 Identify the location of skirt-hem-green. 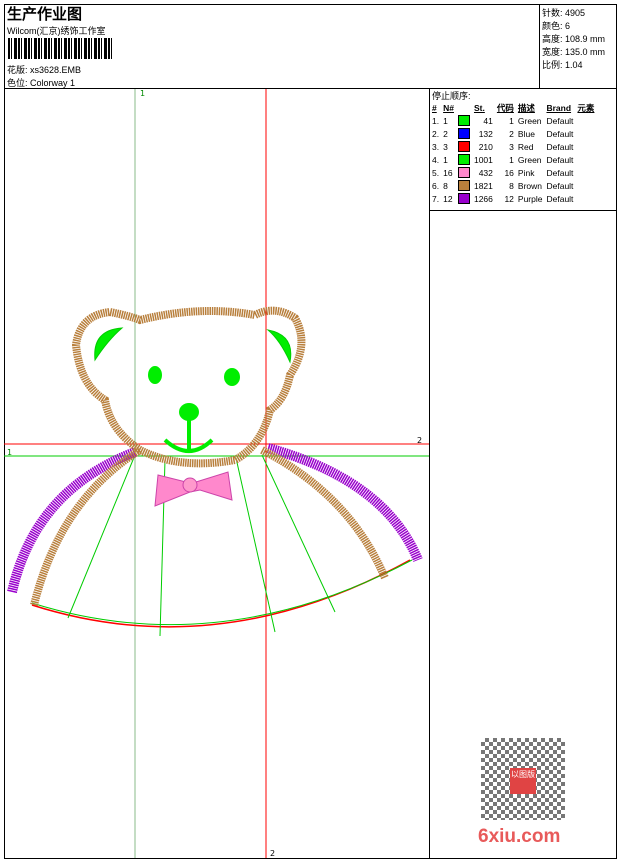
(222, 592).